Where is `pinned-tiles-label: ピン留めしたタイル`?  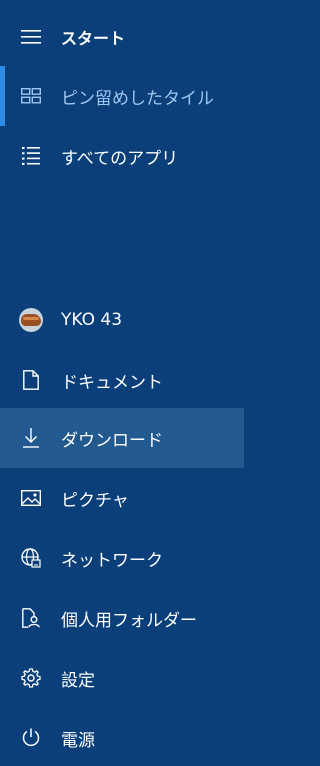
pinned-tiles-label: ピン留めしたタイル is located at coordinates (137, 98).